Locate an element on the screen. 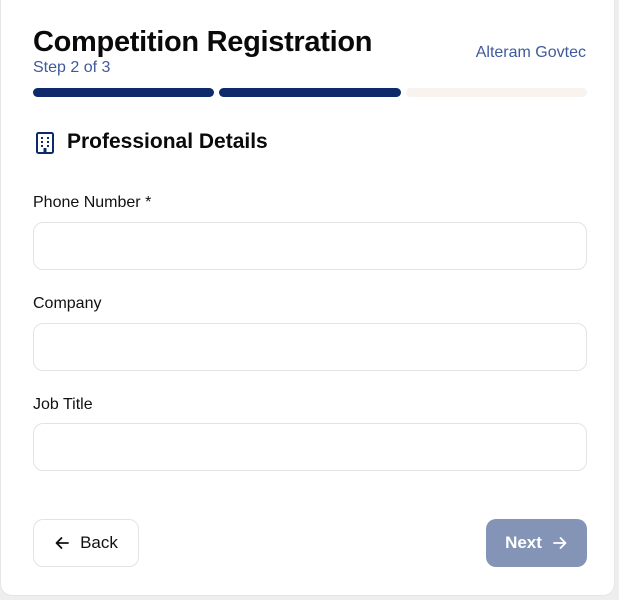  phone-input is located at coordinates (310, 246).